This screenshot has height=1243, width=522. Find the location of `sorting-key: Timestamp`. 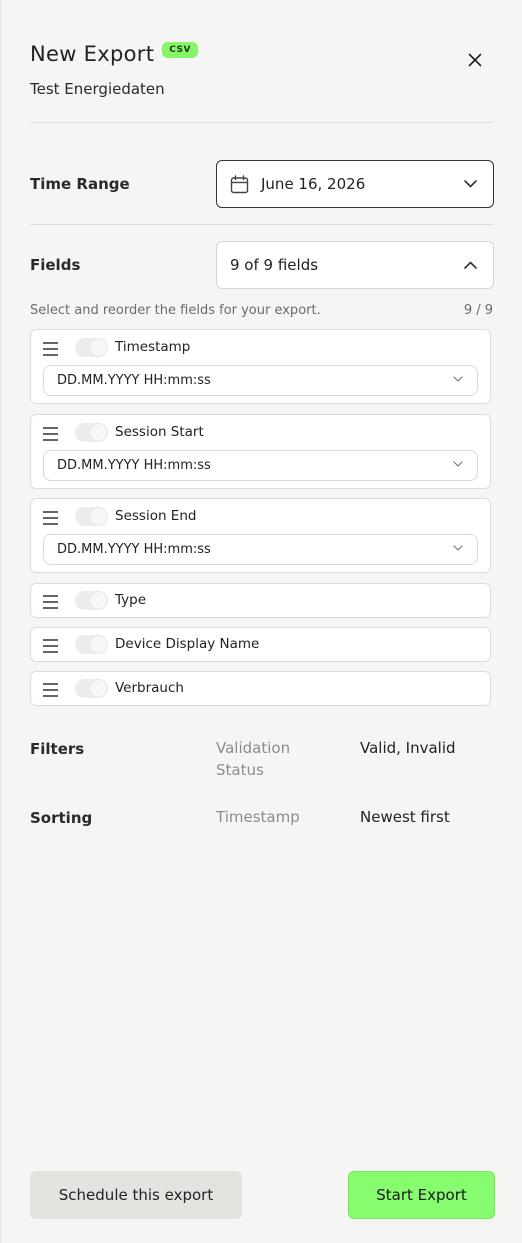

sorting-key: Timestamp is located at coordinates (258, 817).